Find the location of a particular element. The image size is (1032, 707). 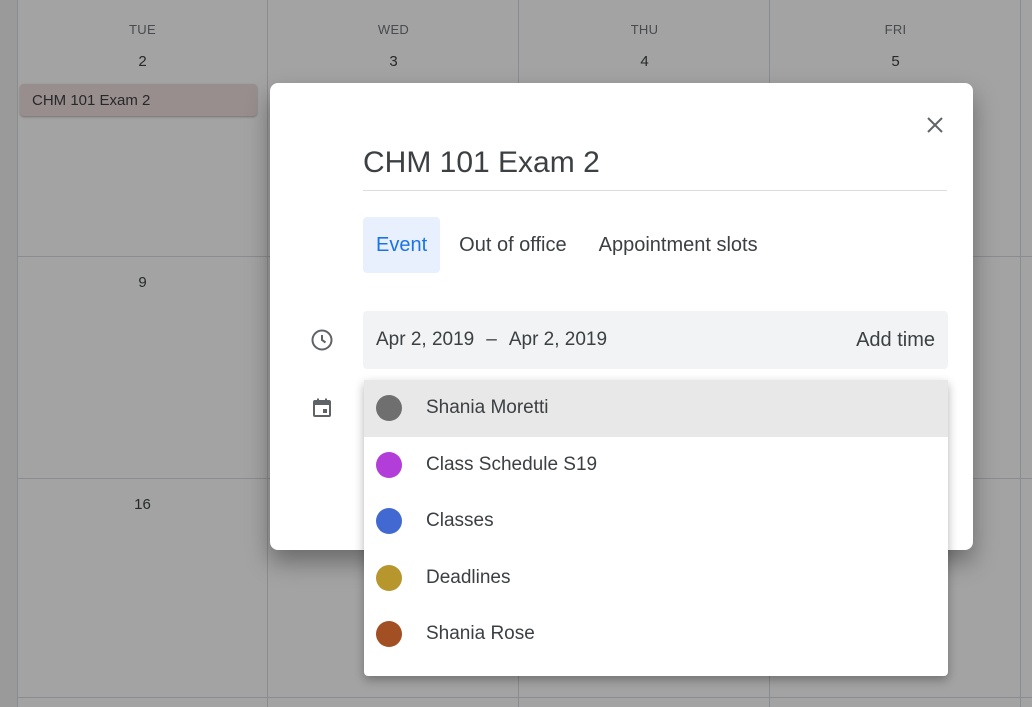

close-button is located at coordinates (935, 125).